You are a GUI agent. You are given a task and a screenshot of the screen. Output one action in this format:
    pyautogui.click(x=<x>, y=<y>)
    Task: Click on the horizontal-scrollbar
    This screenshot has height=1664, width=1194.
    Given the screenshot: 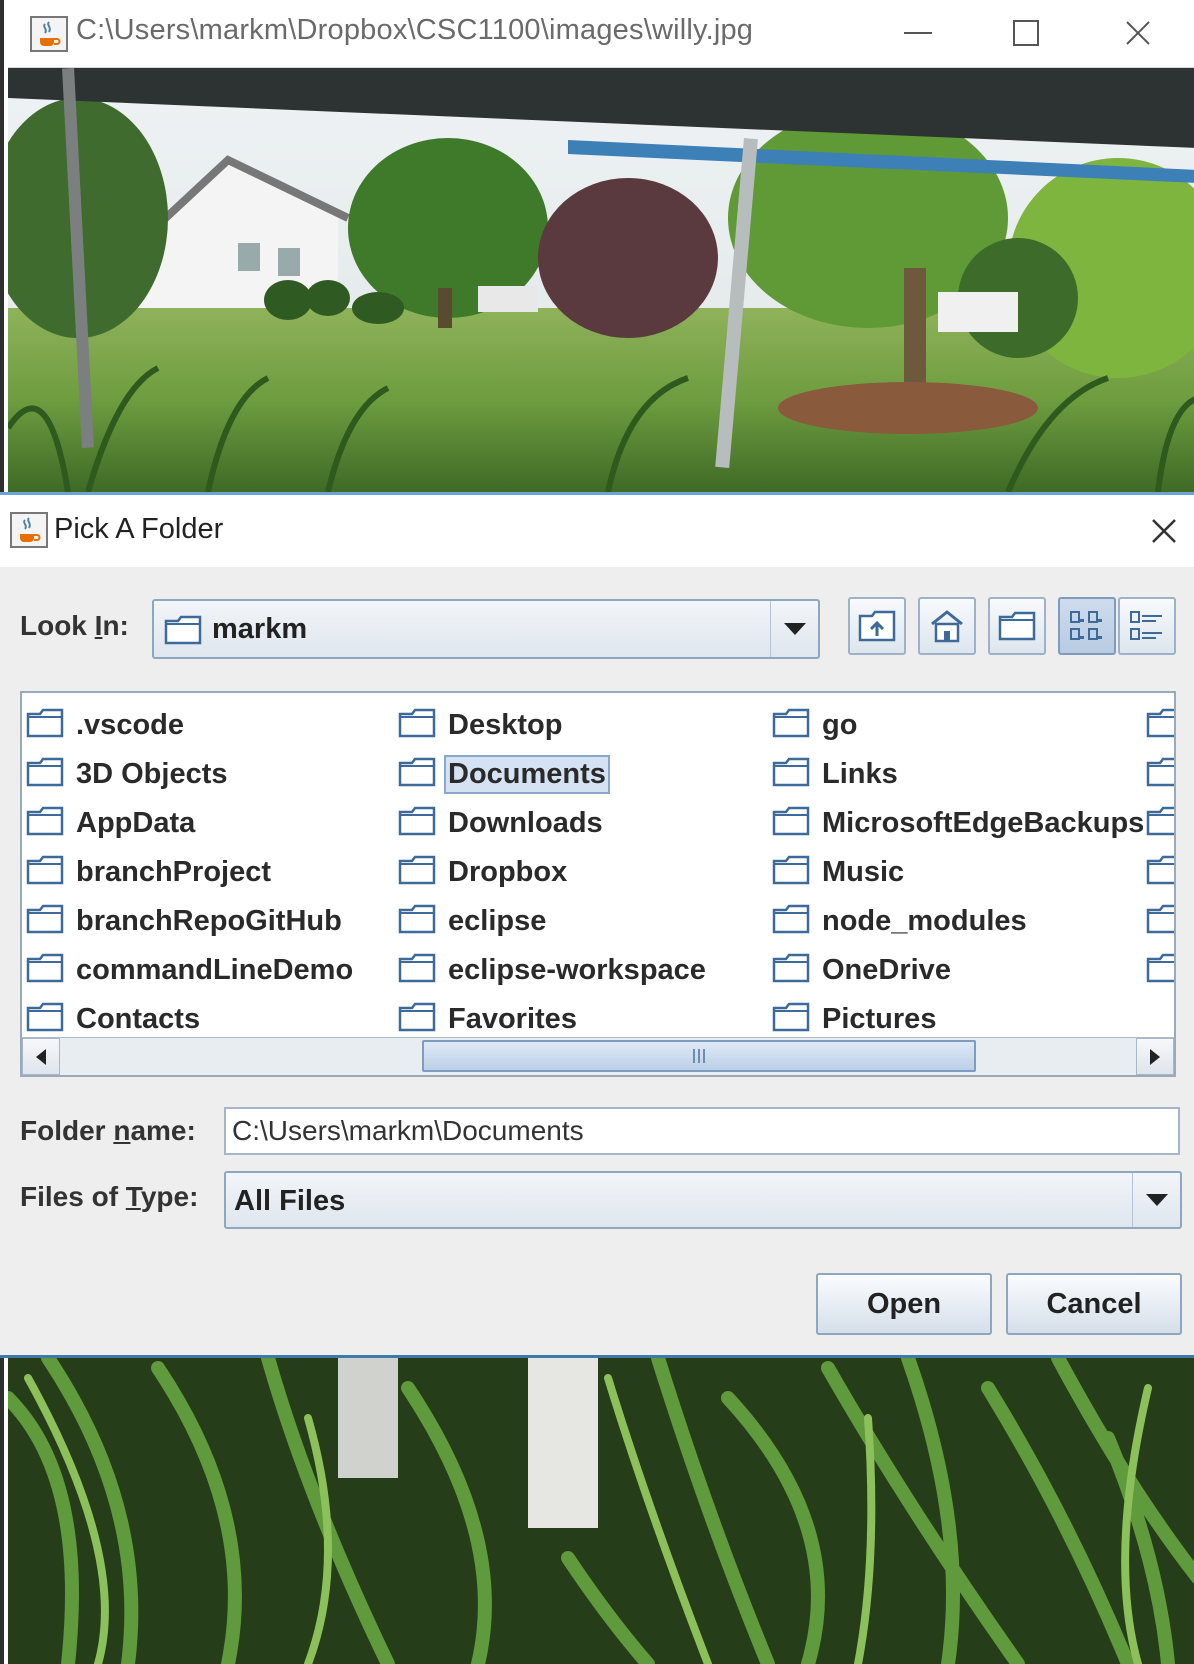 What is the action you would take?
    pyautogui.click(x=598, y=1056)
    